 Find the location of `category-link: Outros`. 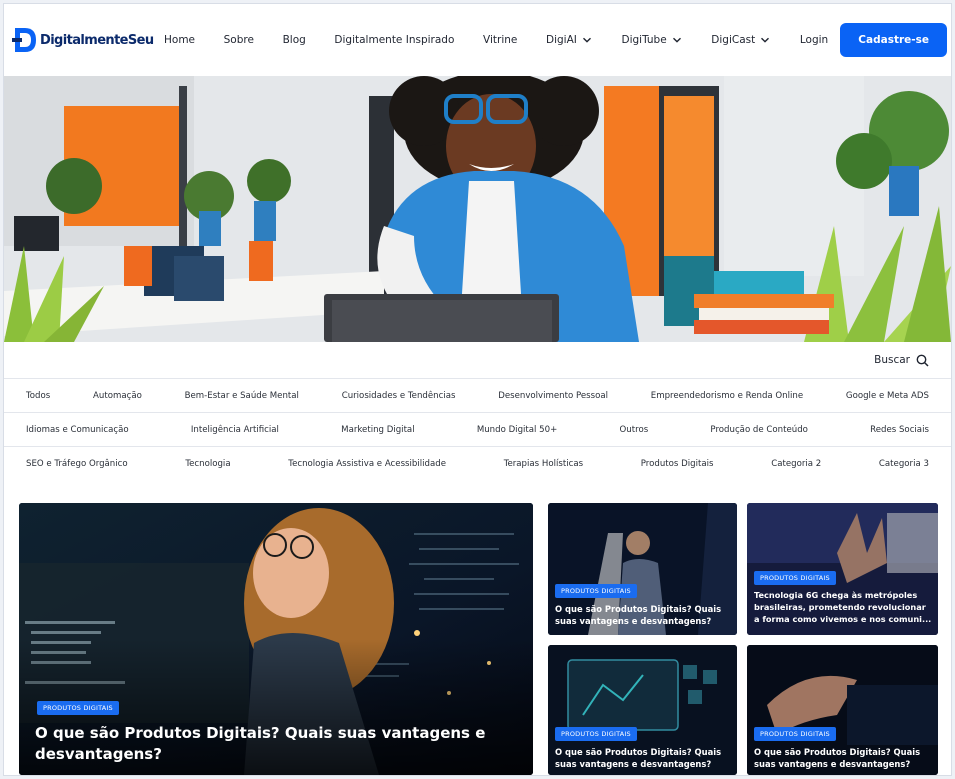

category-link: Outros is located at coordinates (634, 430).